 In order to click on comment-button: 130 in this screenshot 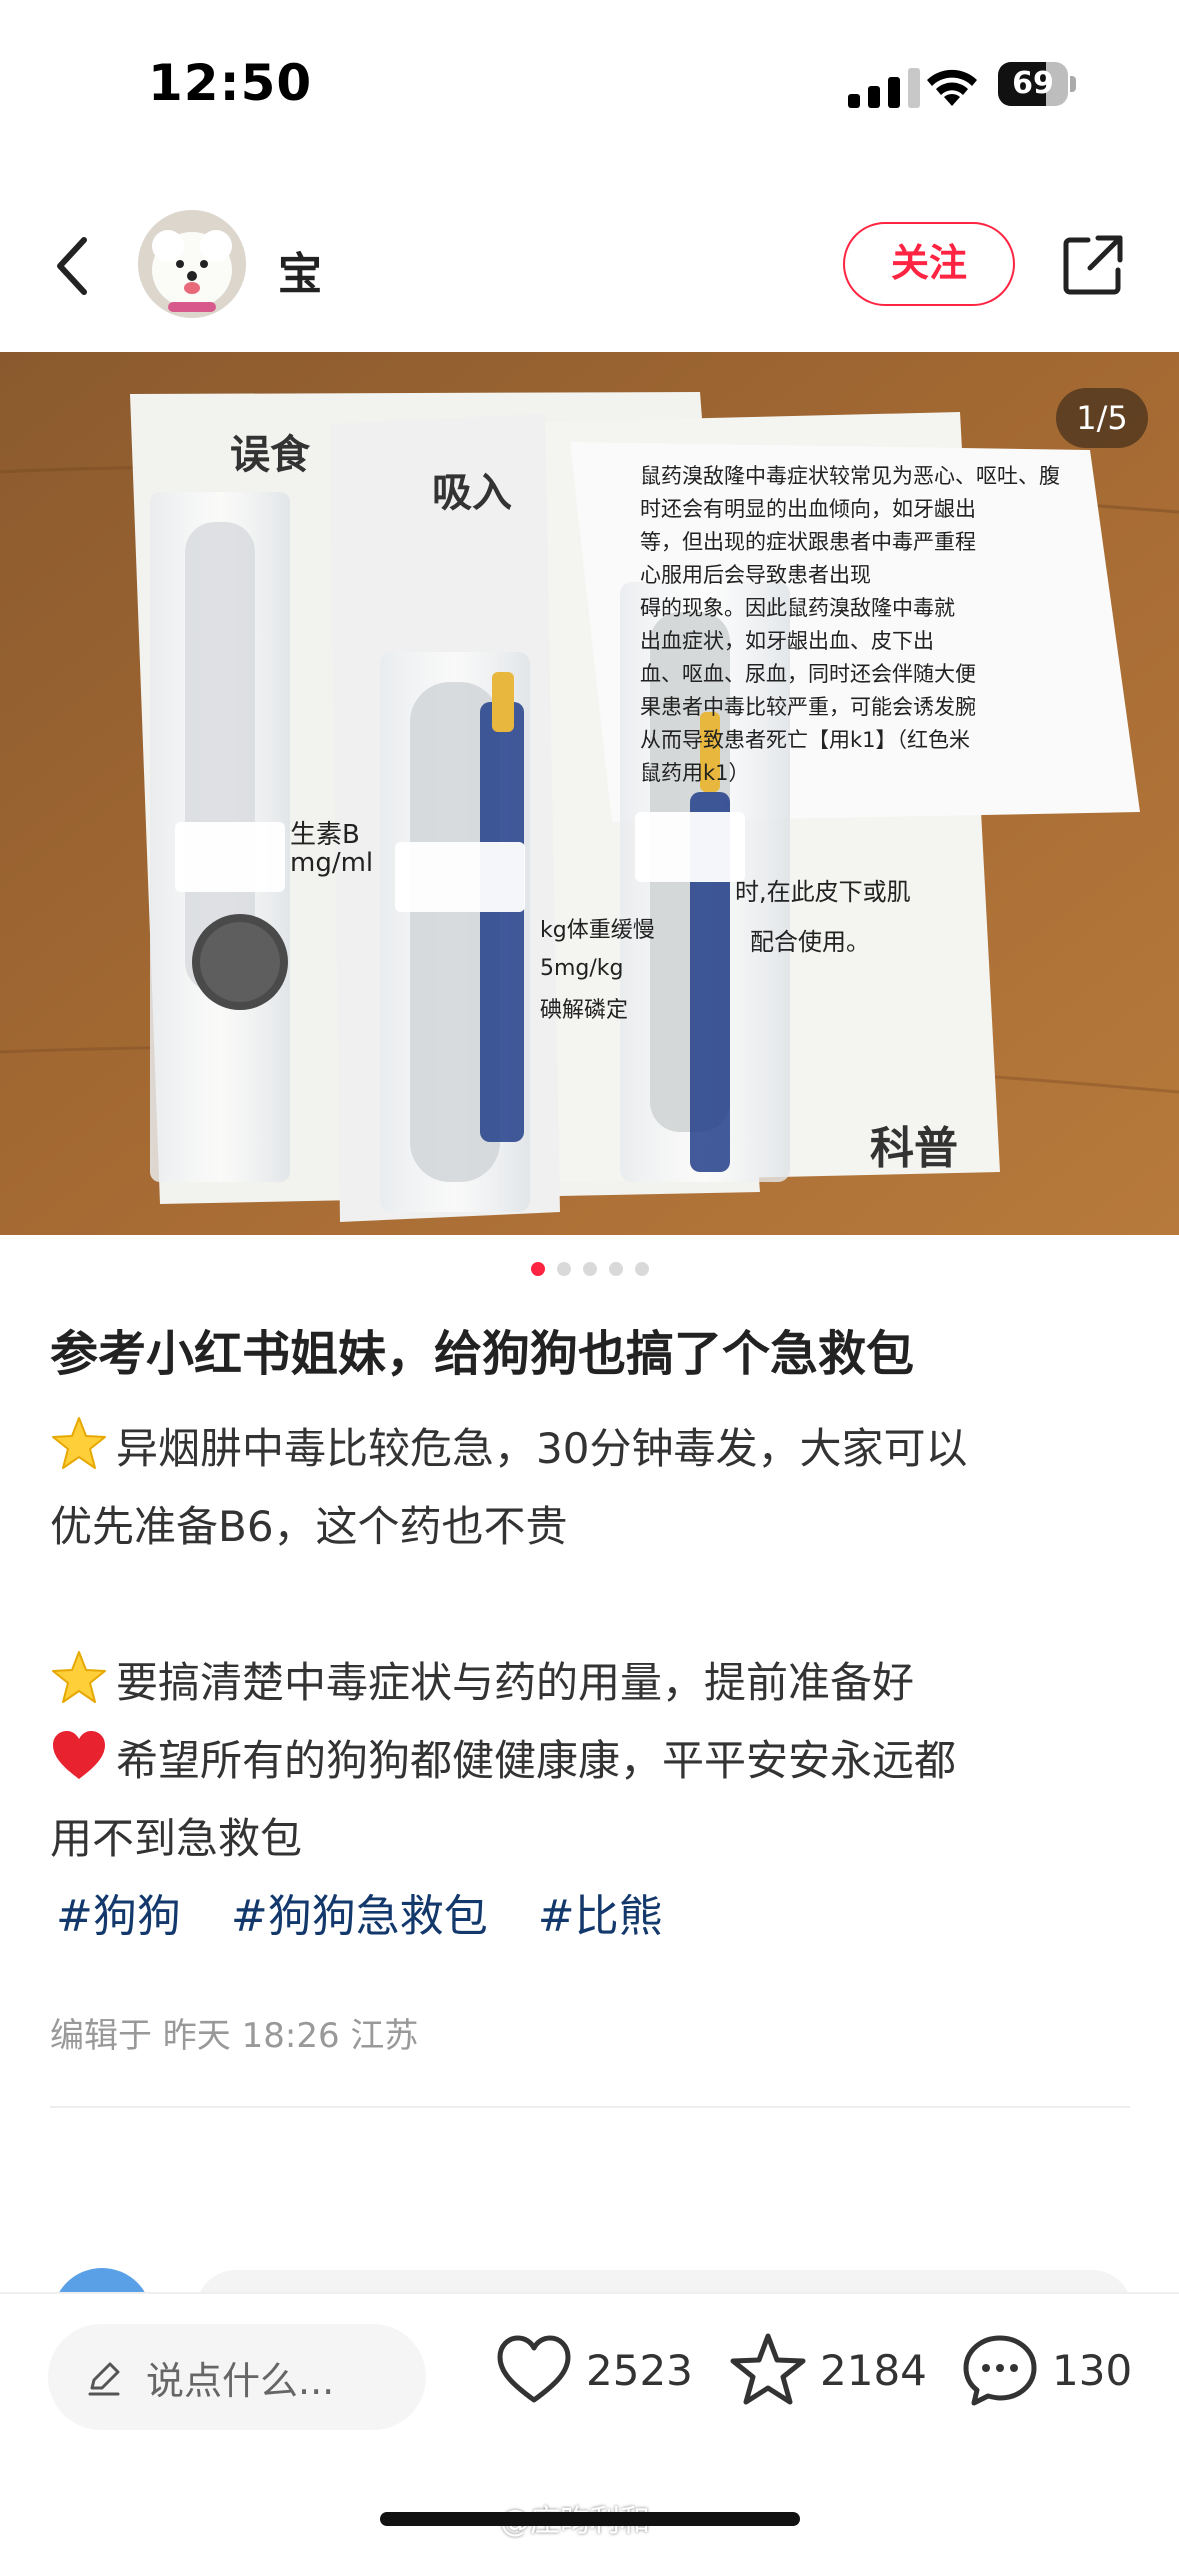, I will do `click(1050, 2375)`.